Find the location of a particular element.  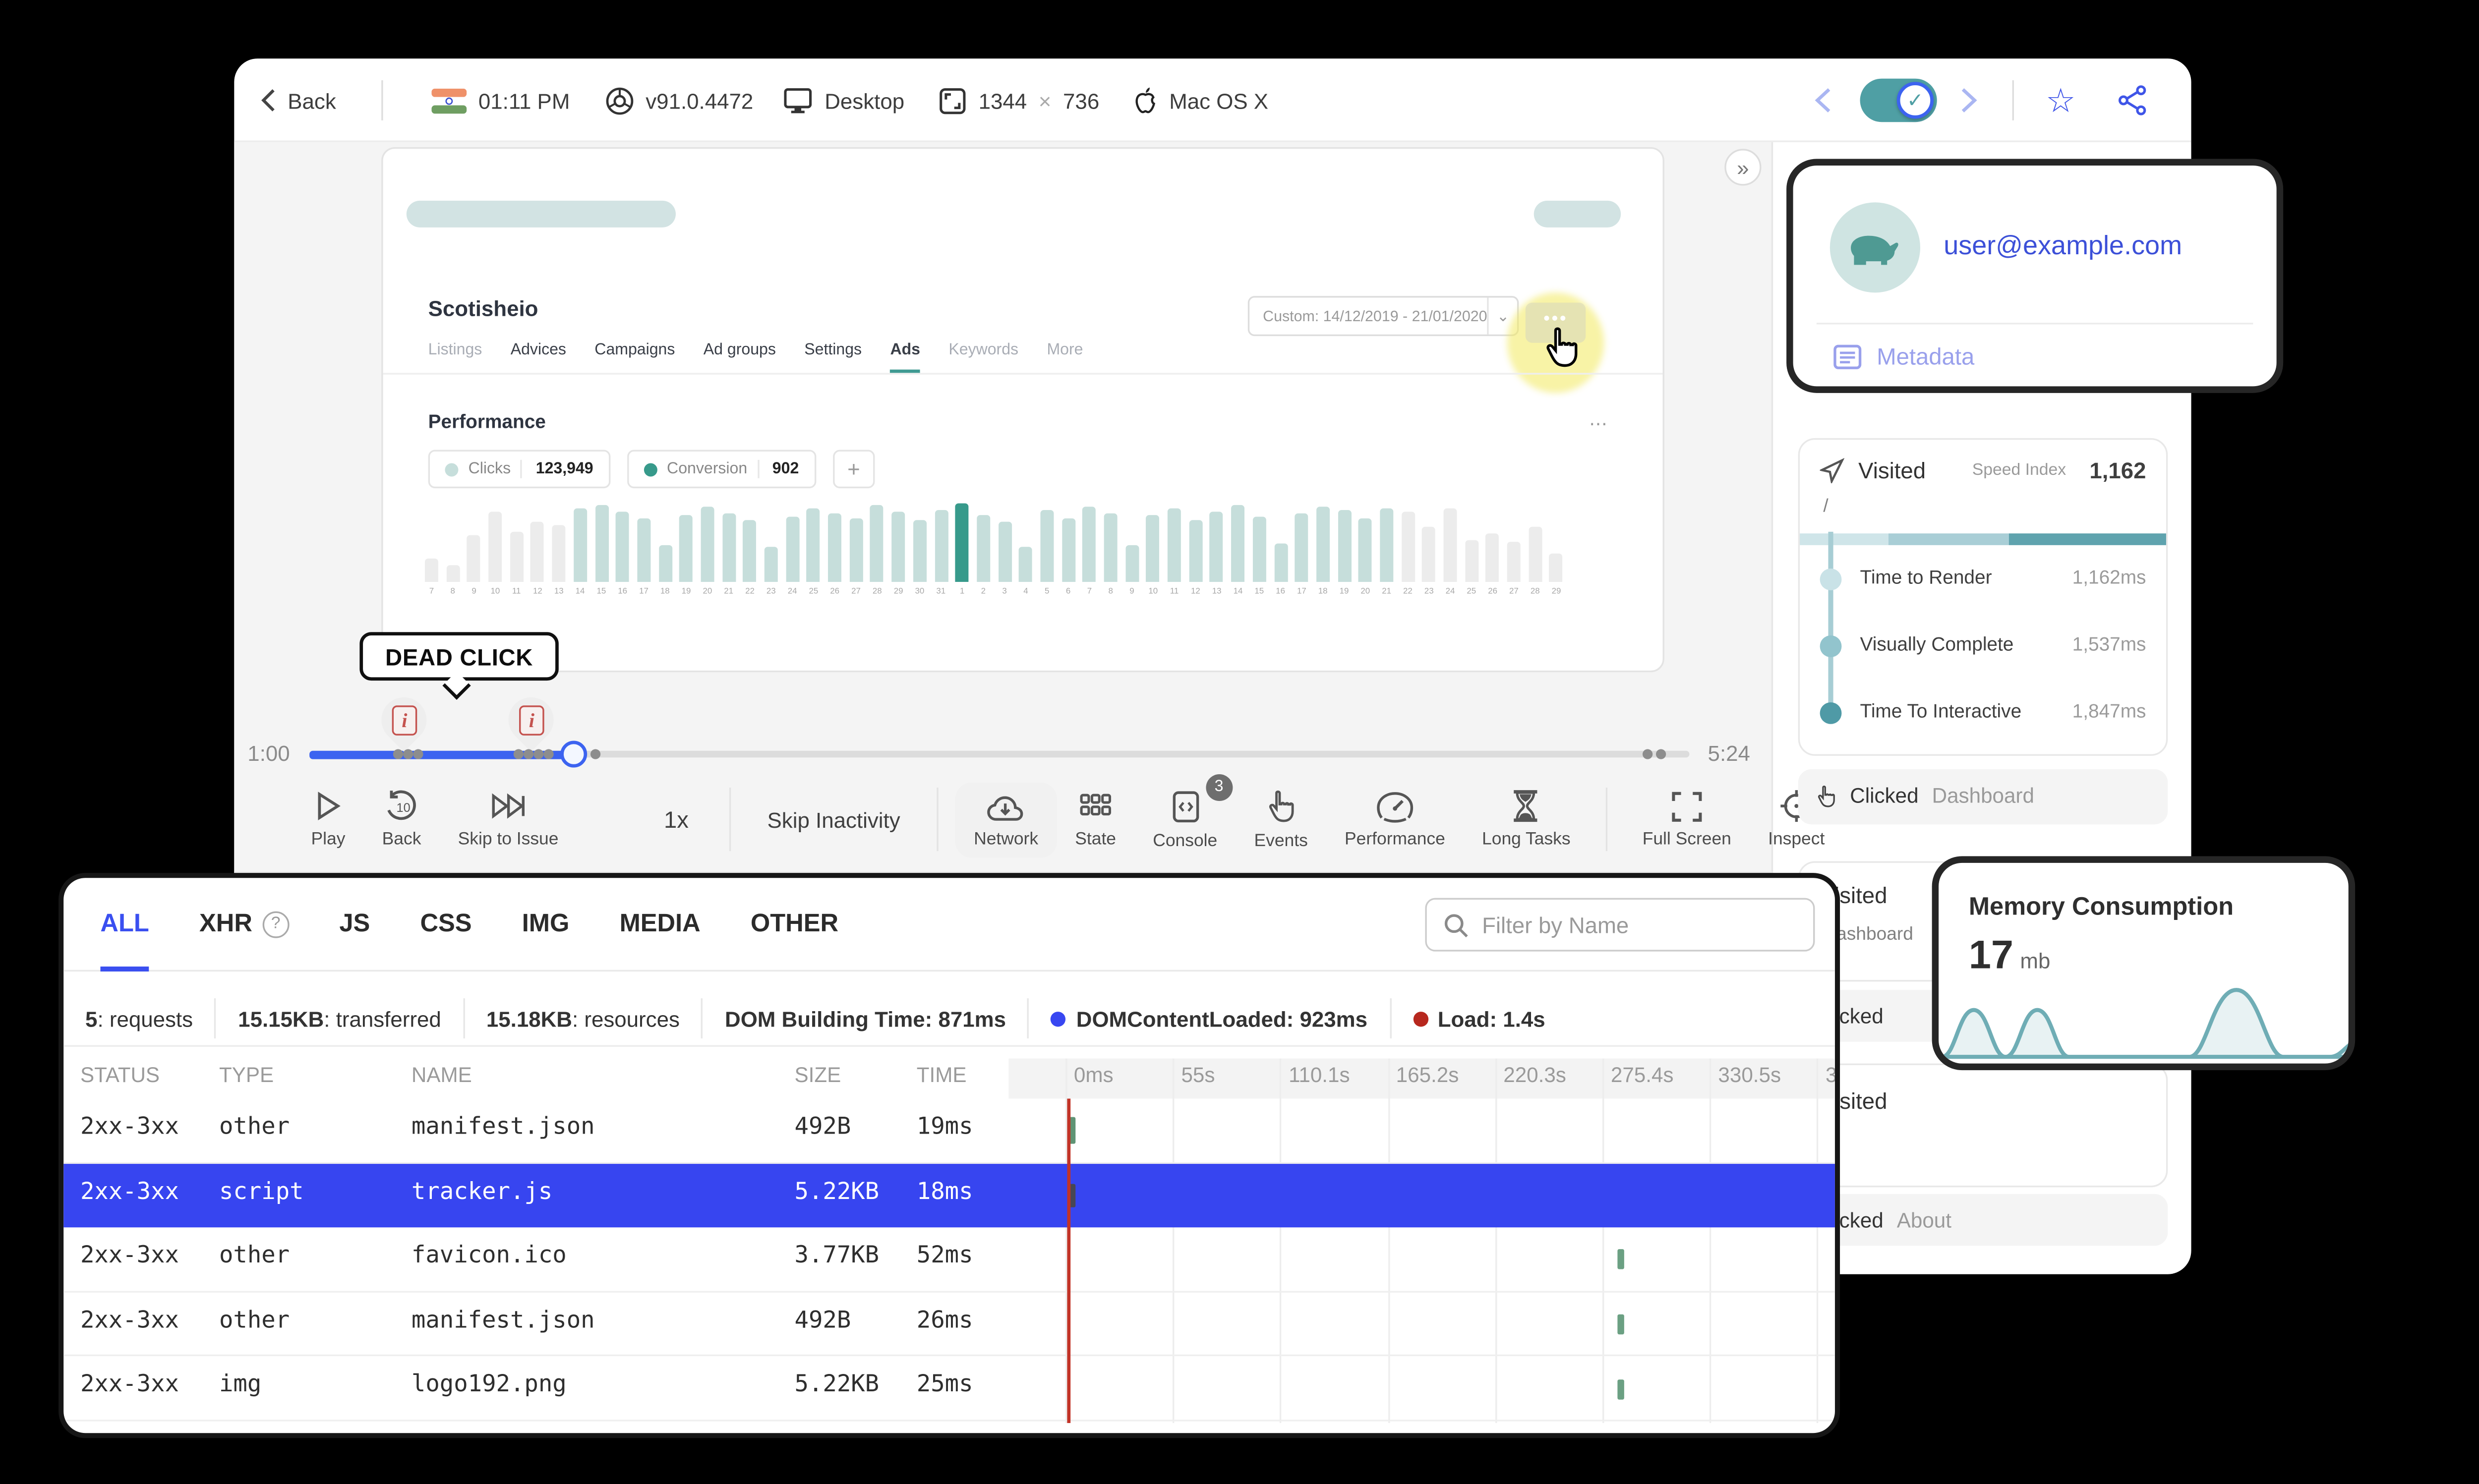

site-tab-campaigns: Campaigns is located at coordinates (634, 357).